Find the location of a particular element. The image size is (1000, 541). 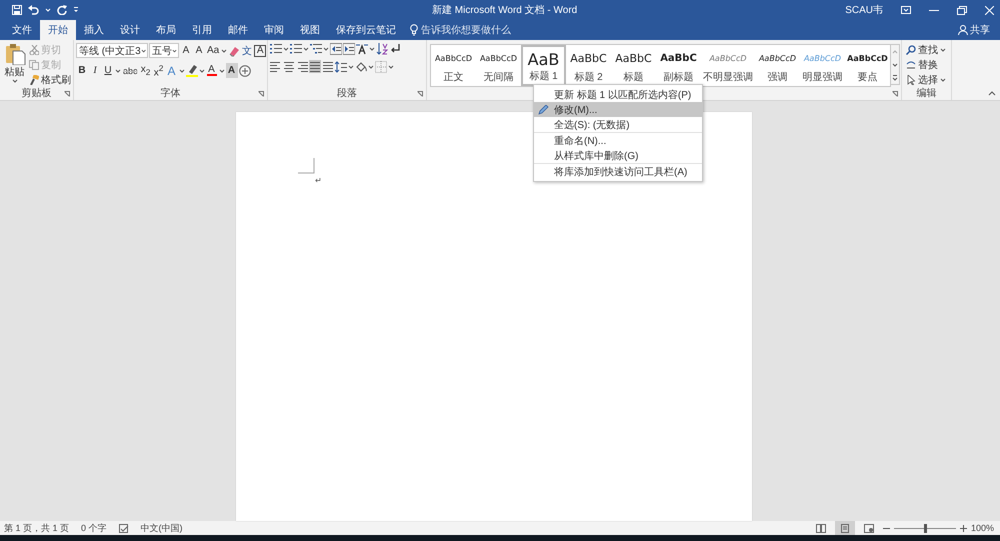

menu-item: 从样式库中删除(G) is located at coordinates (618, 156).